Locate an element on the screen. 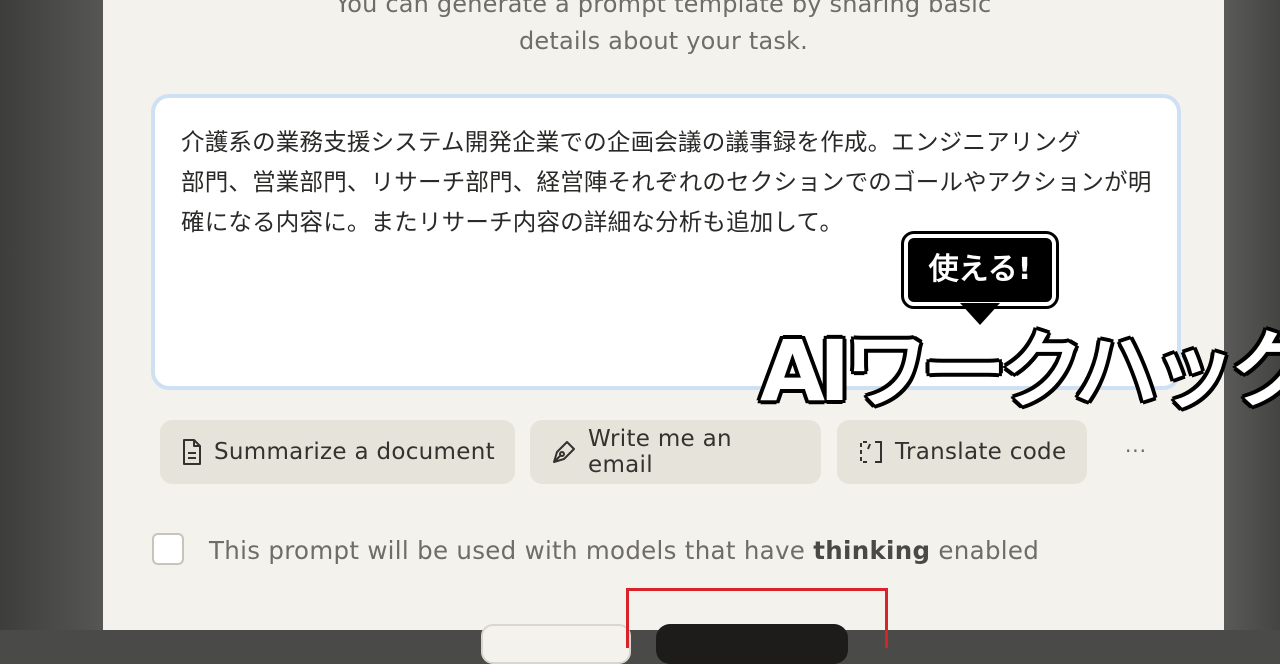 The width and height of the screenshot is (1280, 664). backdrop-right is located at coordinates (1252, 315).